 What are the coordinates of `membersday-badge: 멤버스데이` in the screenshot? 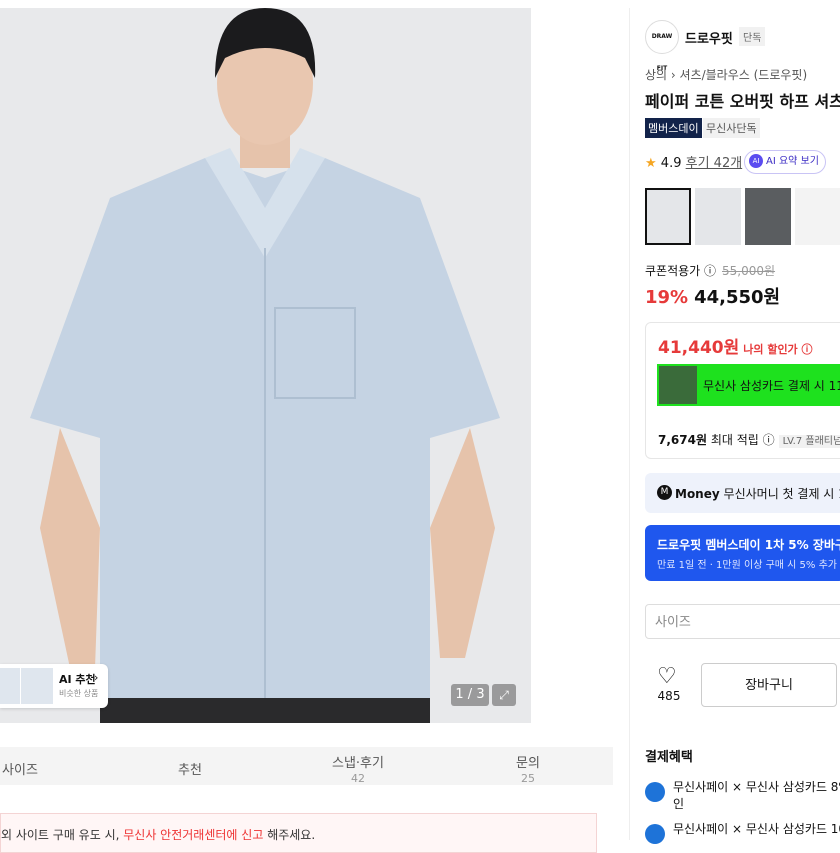 It's located at (673, 128).